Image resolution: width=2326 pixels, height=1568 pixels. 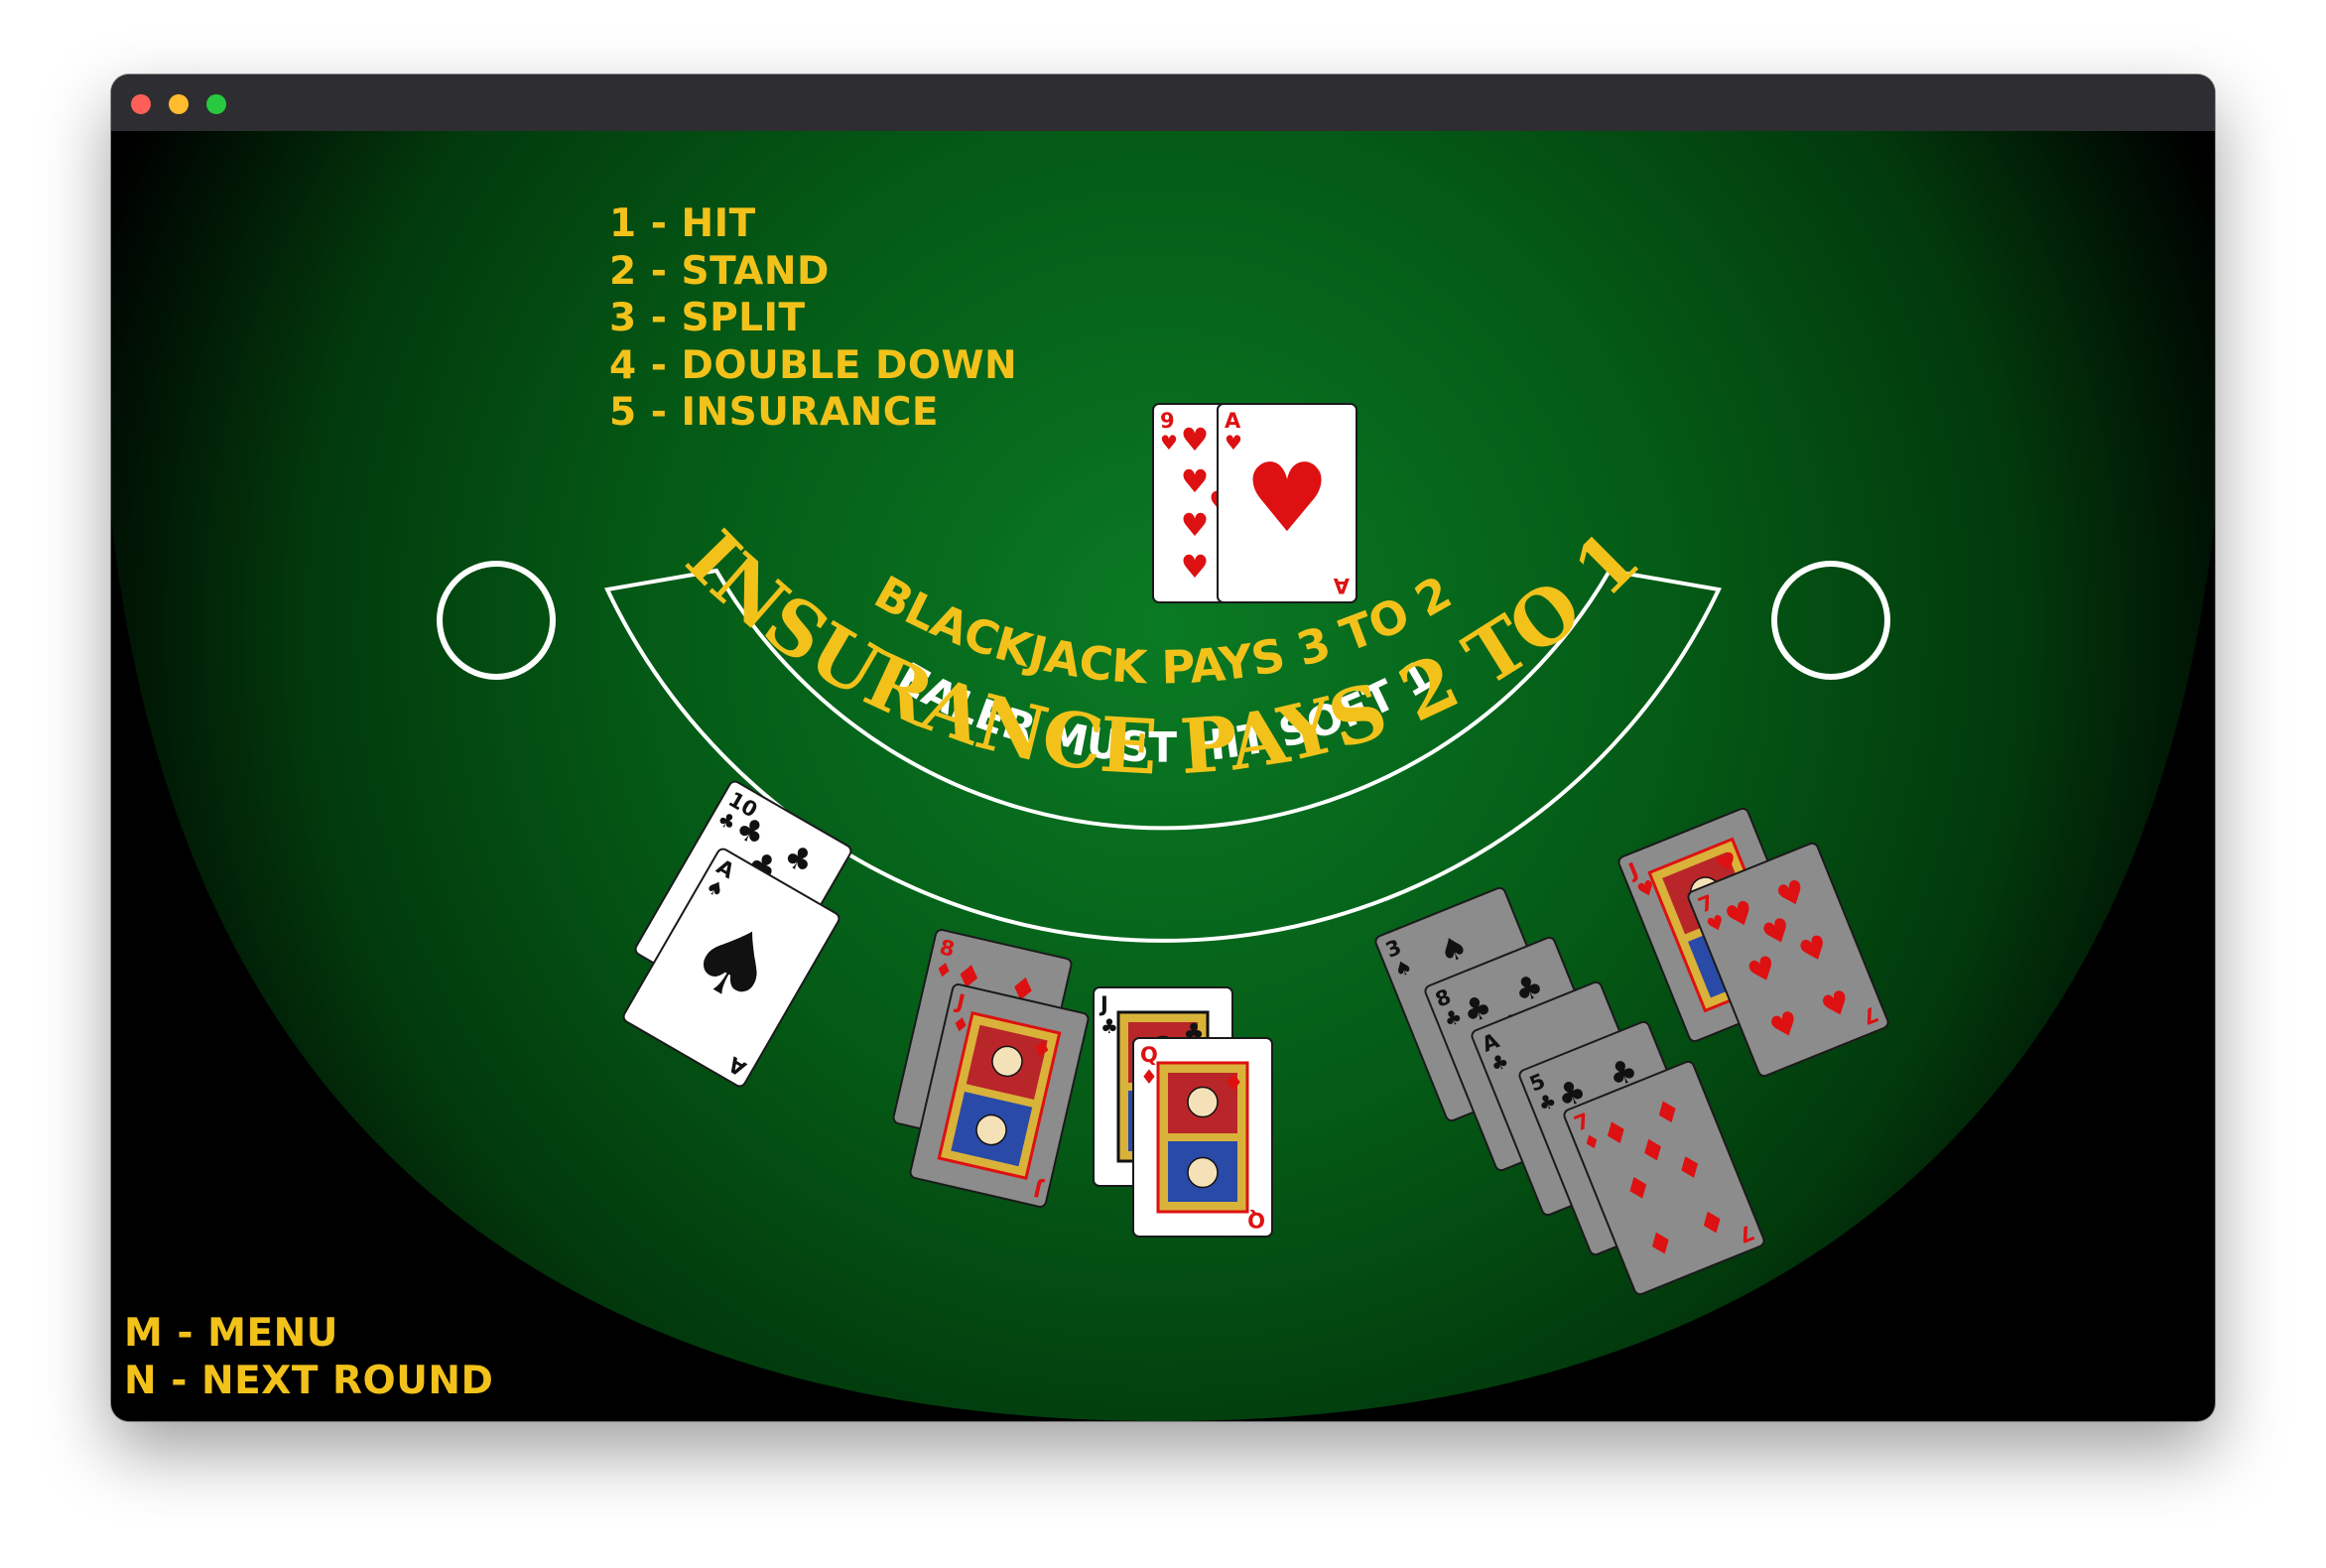 What do you see at coordinates (1287, 498) in the screenshot?
I see `dealer-card-2-center-pip: ♥` at bounding box center [1287, 498].